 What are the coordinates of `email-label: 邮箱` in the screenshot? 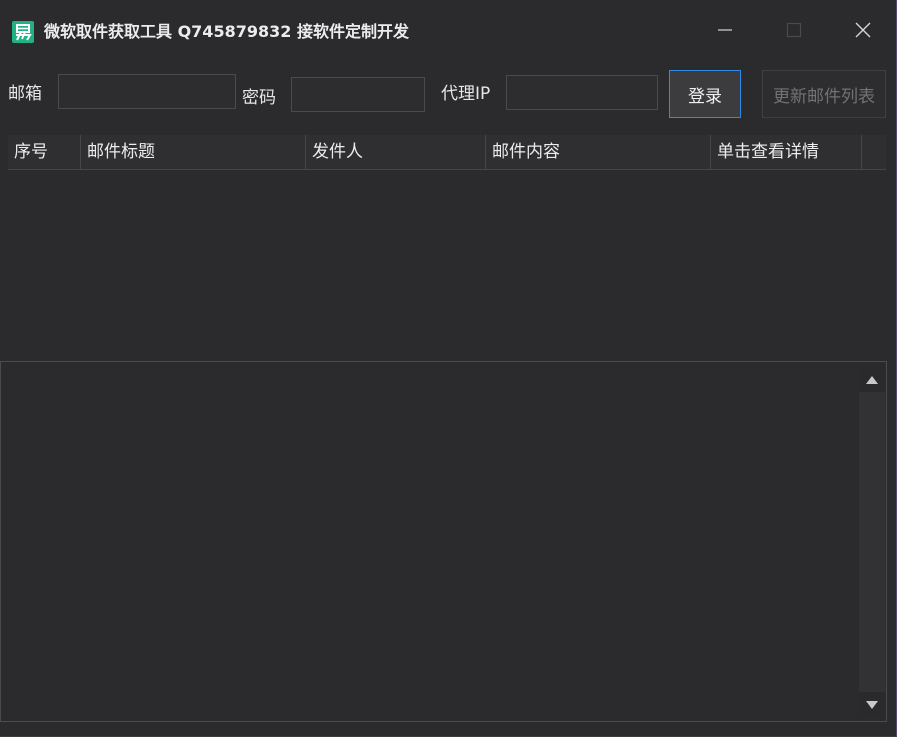 It's located at (25, 94).